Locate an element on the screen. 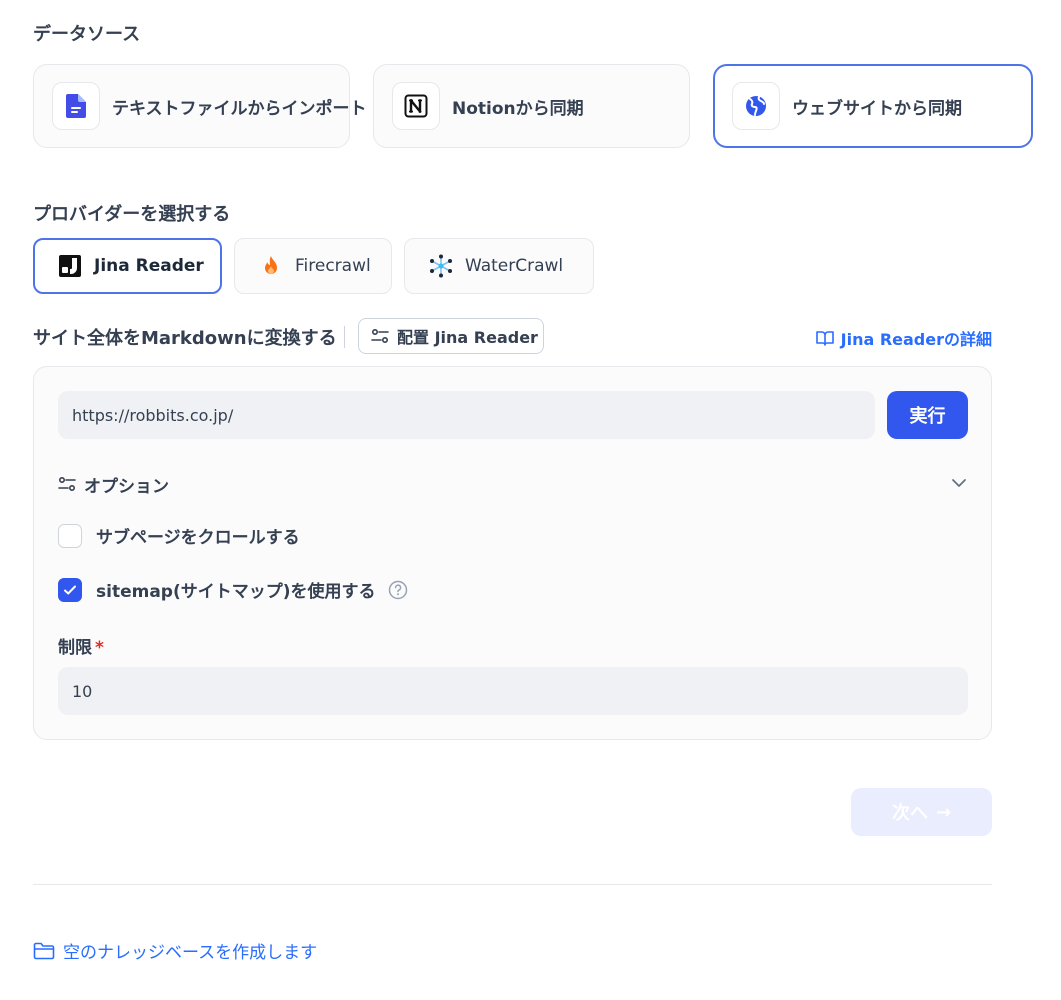  horizontal-divider is located at coordinates (512, 884).